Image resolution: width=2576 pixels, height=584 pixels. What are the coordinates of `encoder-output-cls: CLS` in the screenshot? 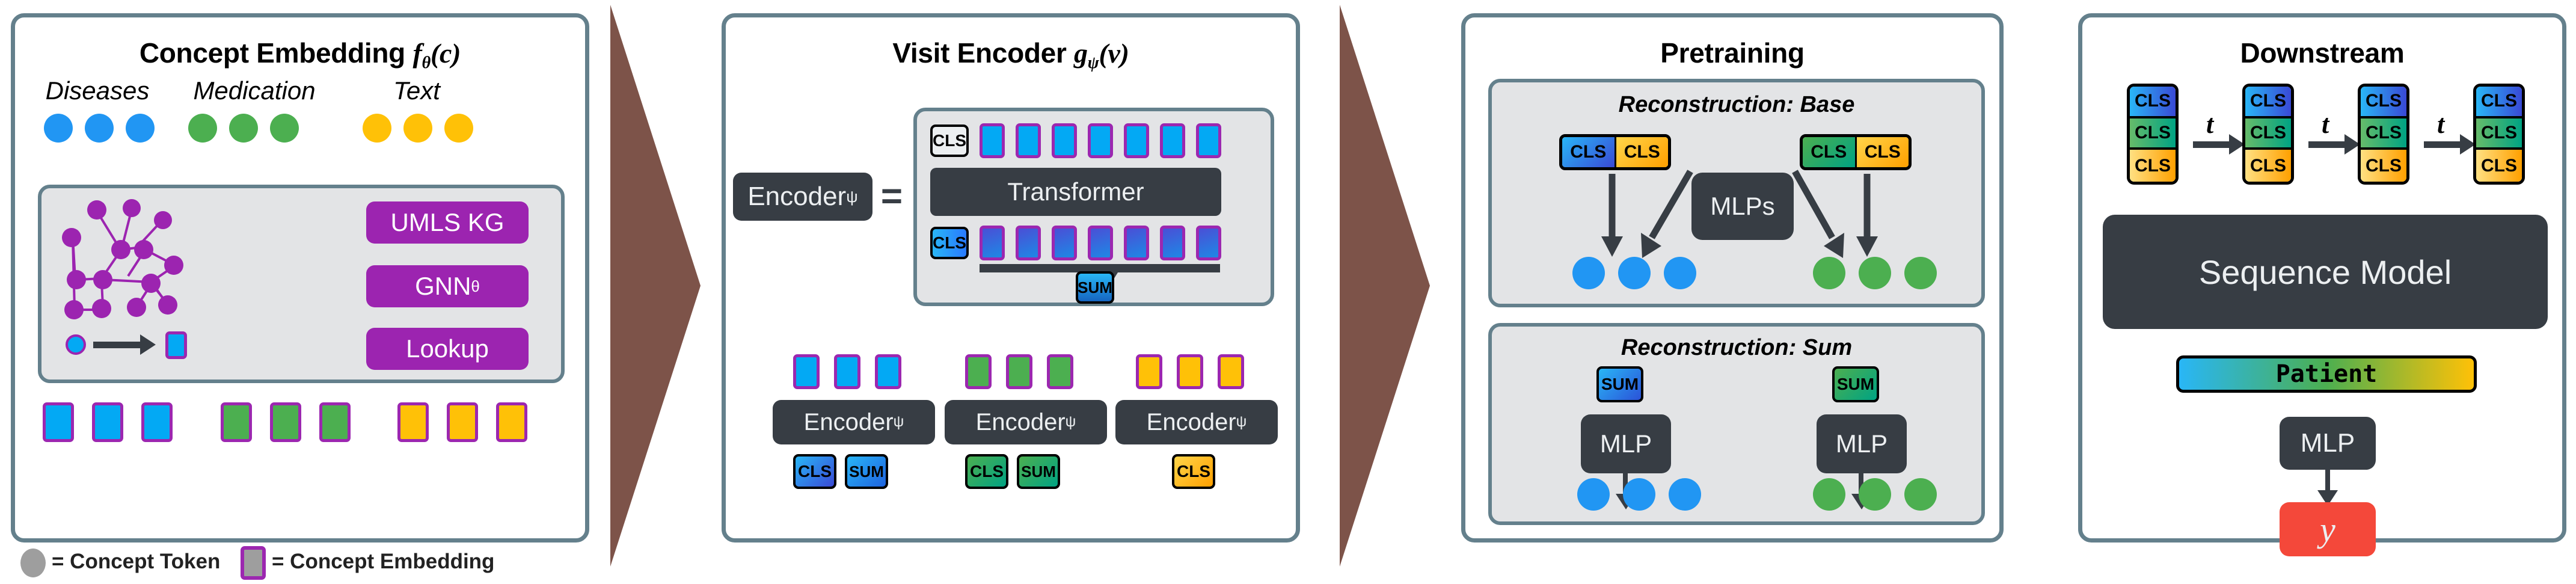 It's located at (814, 472).